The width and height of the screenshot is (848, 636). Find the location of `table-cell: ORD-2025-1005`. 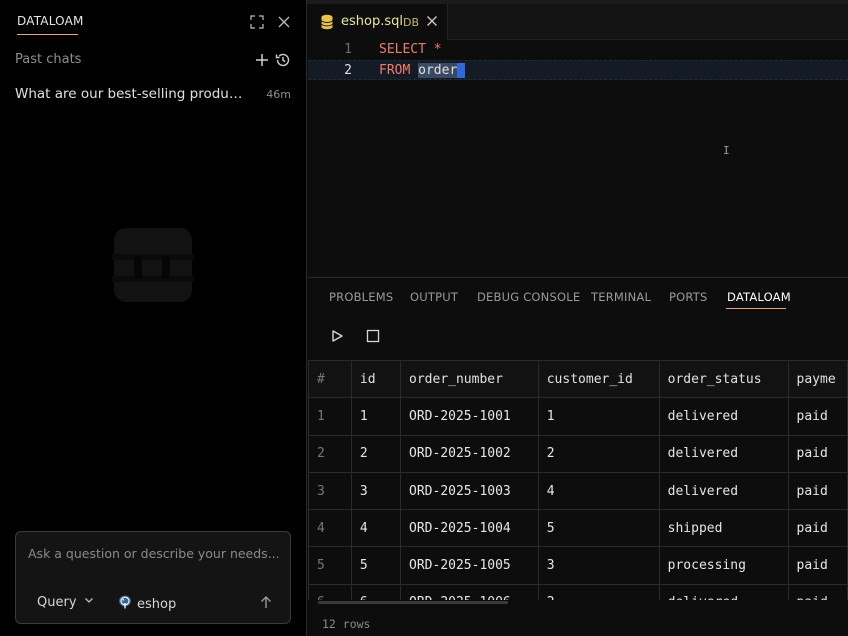

table-cell: ORD-2025-1005 is located at coordinates (469, 565).